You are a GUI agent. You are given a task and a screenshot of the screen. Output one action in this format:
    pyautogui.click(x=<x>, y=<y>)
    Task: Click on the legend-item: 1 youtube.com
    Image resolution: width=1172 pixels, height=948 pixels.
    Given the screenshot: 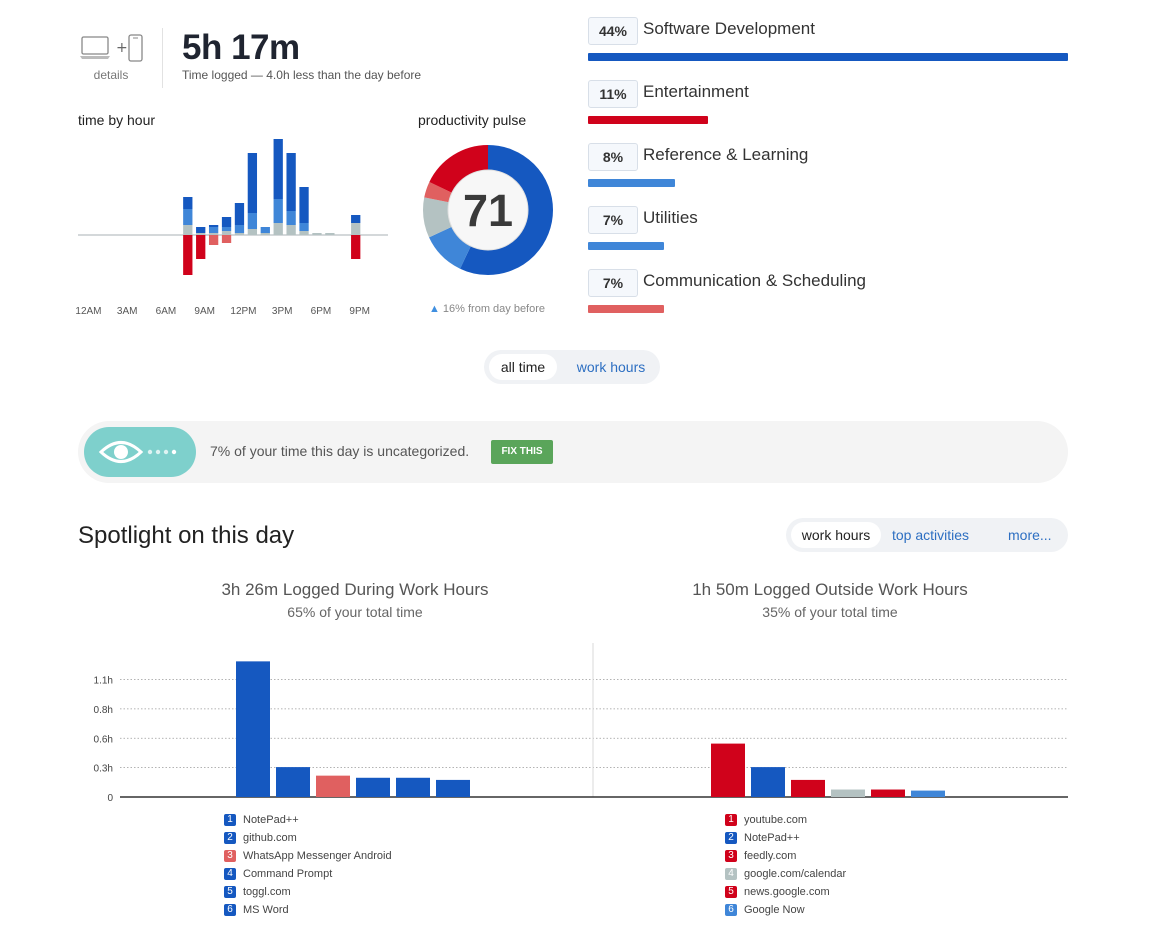 What is the action you would take?
    pyautogui.click(x=855, y=820)
    